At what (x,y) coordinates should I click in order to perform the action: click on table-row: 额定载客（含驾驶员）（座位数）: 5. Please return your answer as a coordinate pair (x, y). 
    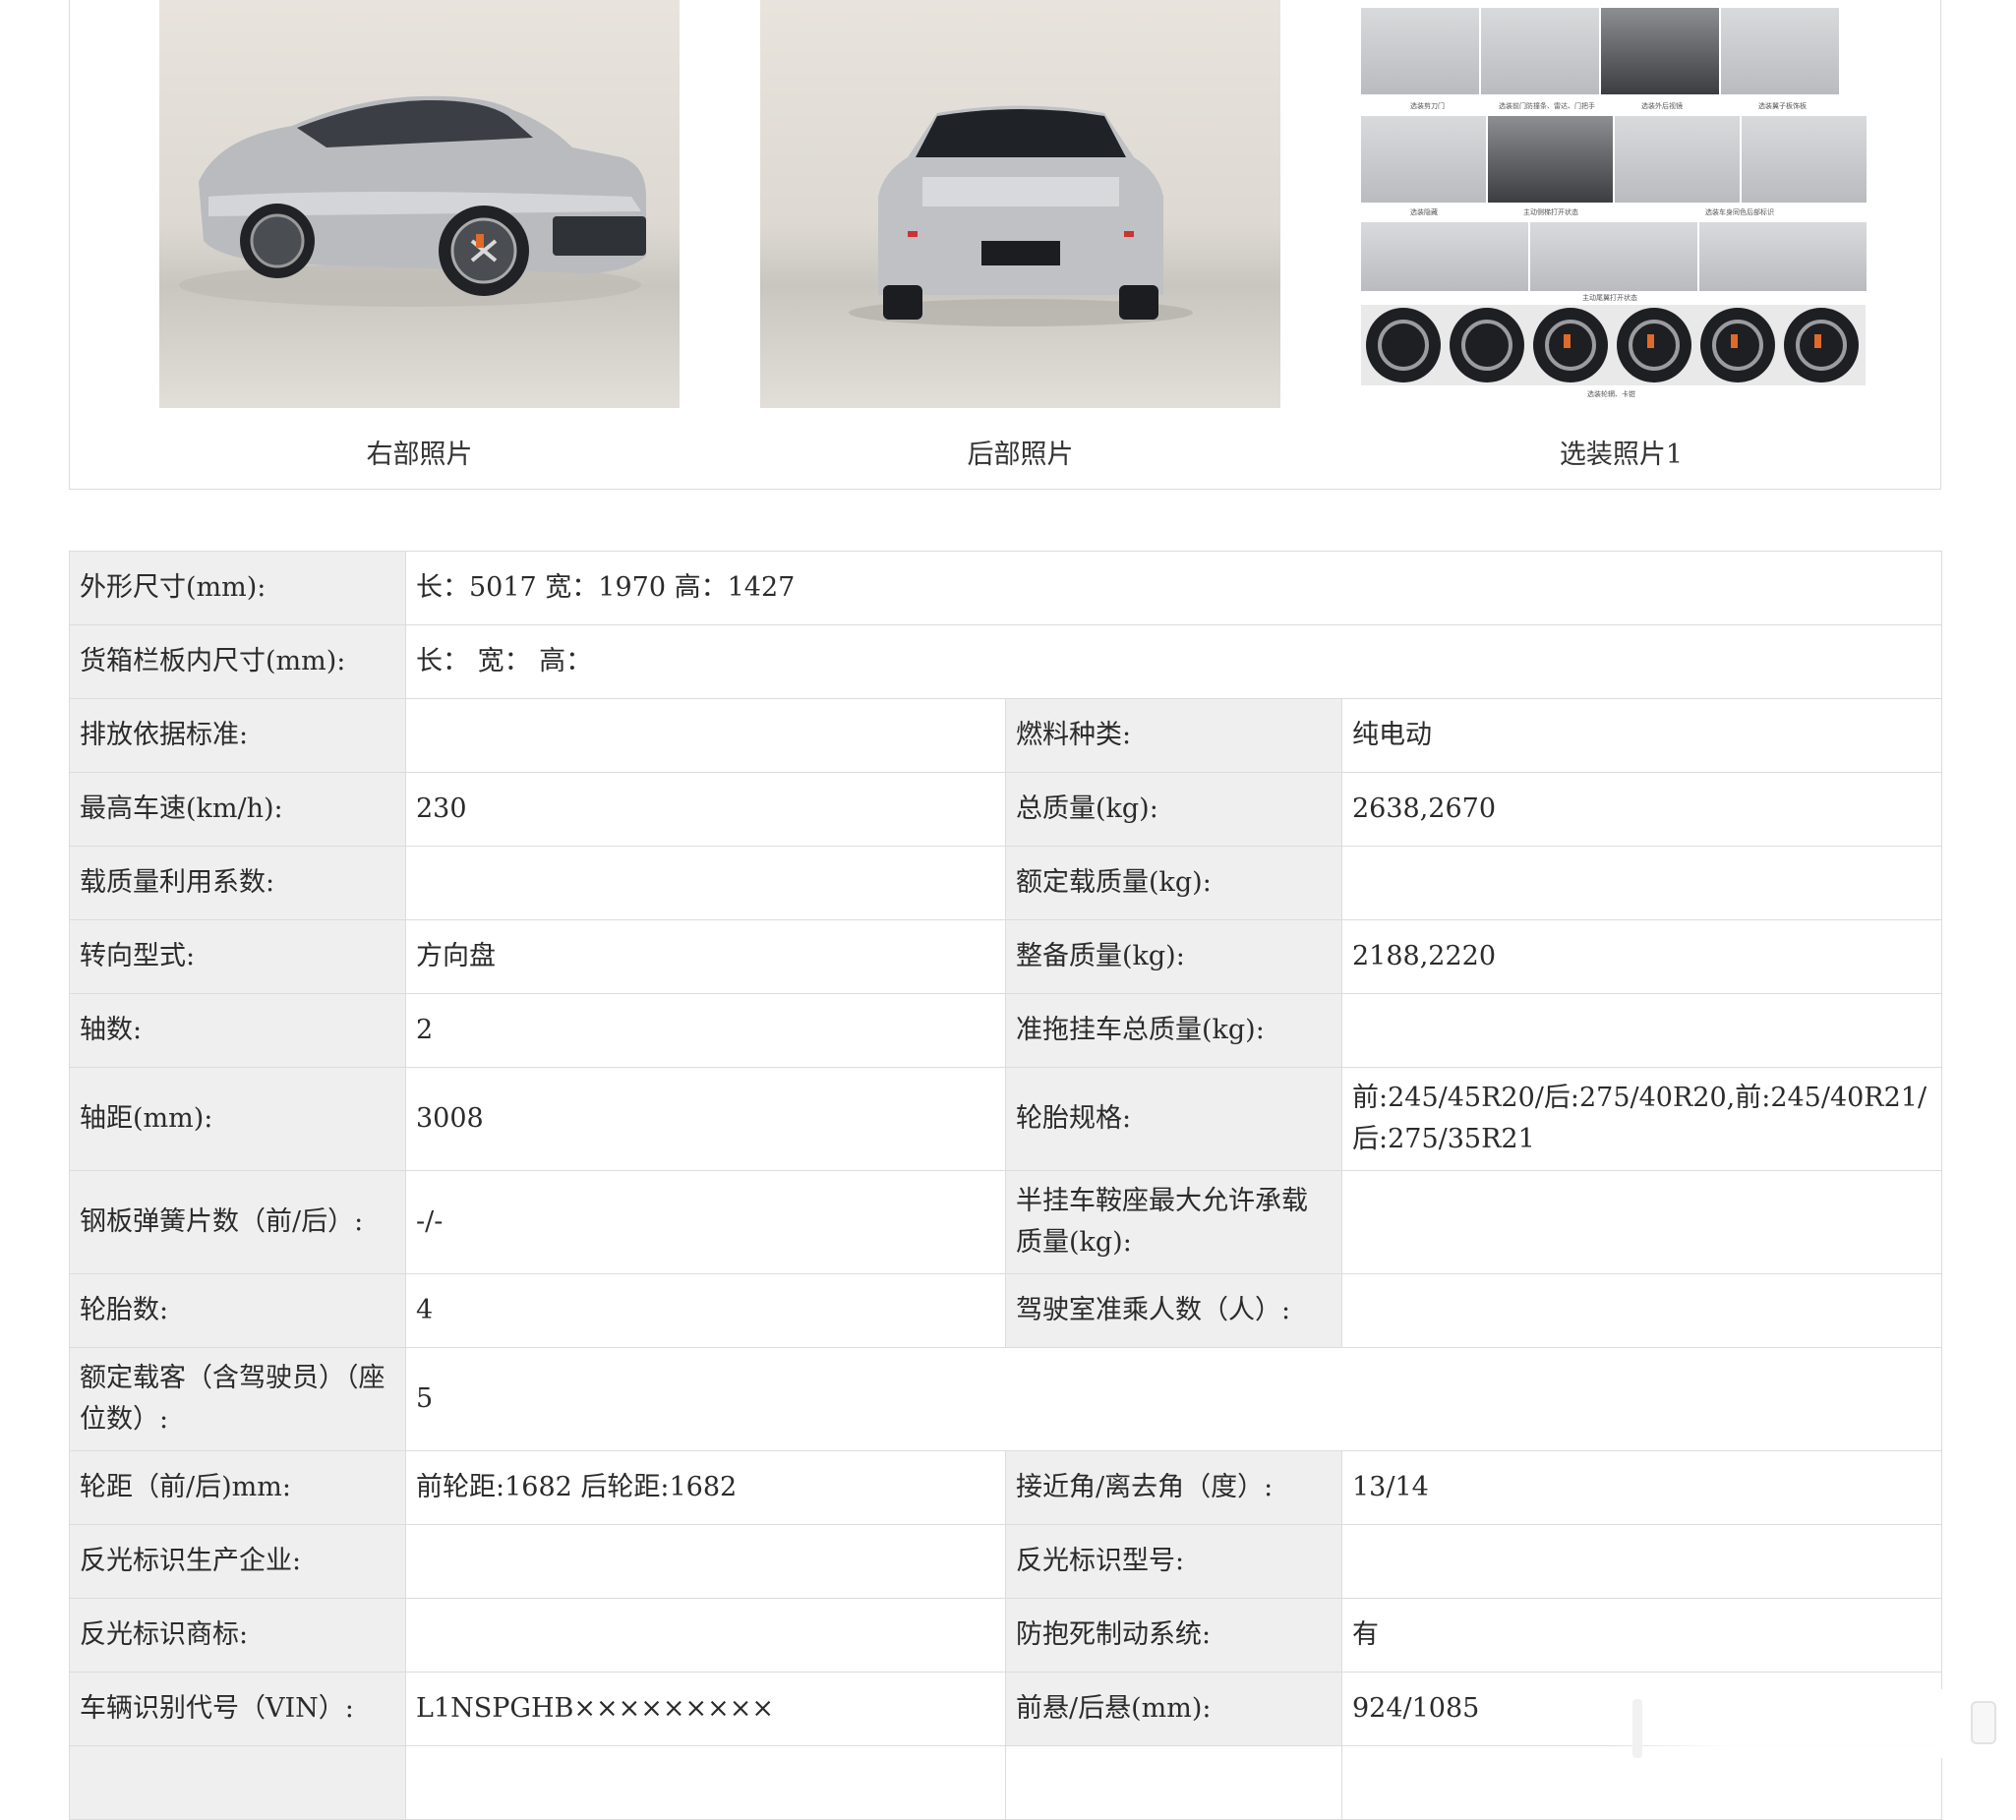
    Looking at the image, I should click on (1005, 1399).